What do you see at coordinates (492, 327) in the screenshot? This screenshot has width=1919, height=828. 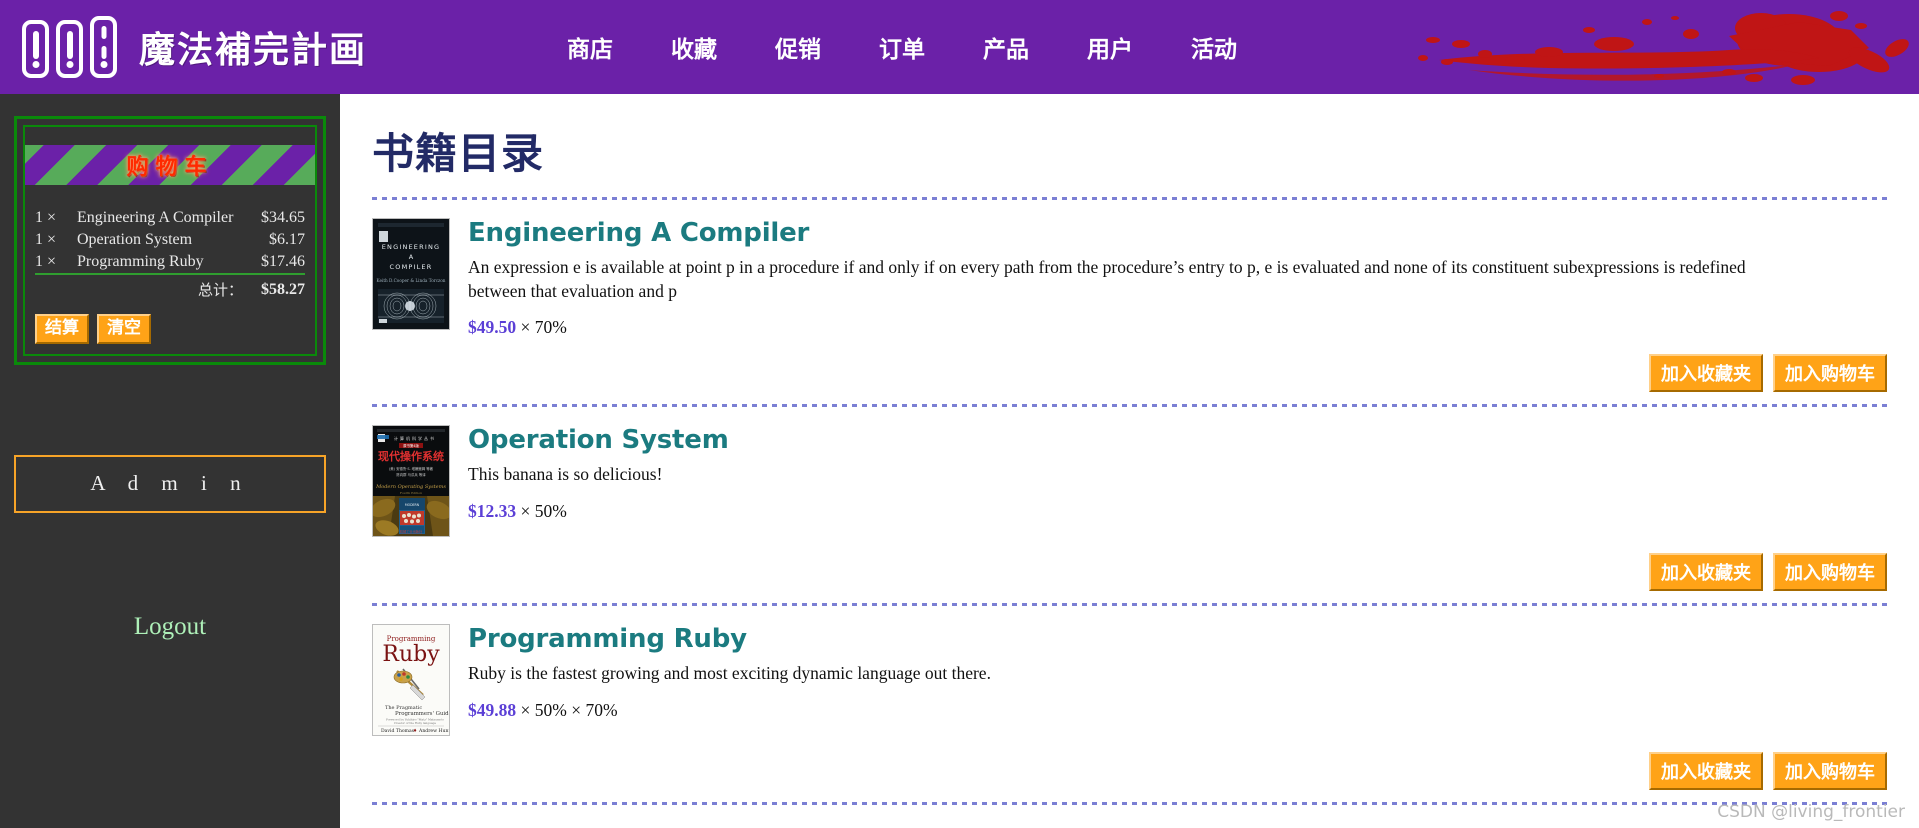 I see `book-base-price: $49.50` at bounding box center [492, 327].